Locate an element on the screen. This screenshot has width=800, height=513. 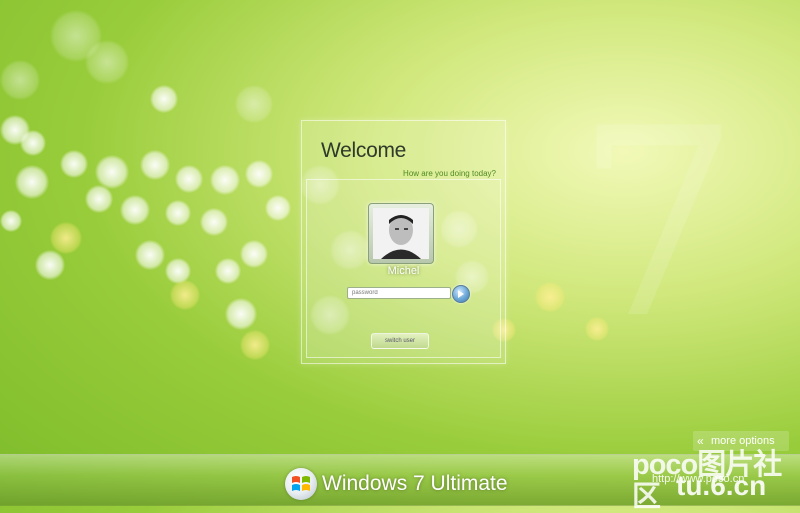
windows-orb is located at coordinates (301, 484).